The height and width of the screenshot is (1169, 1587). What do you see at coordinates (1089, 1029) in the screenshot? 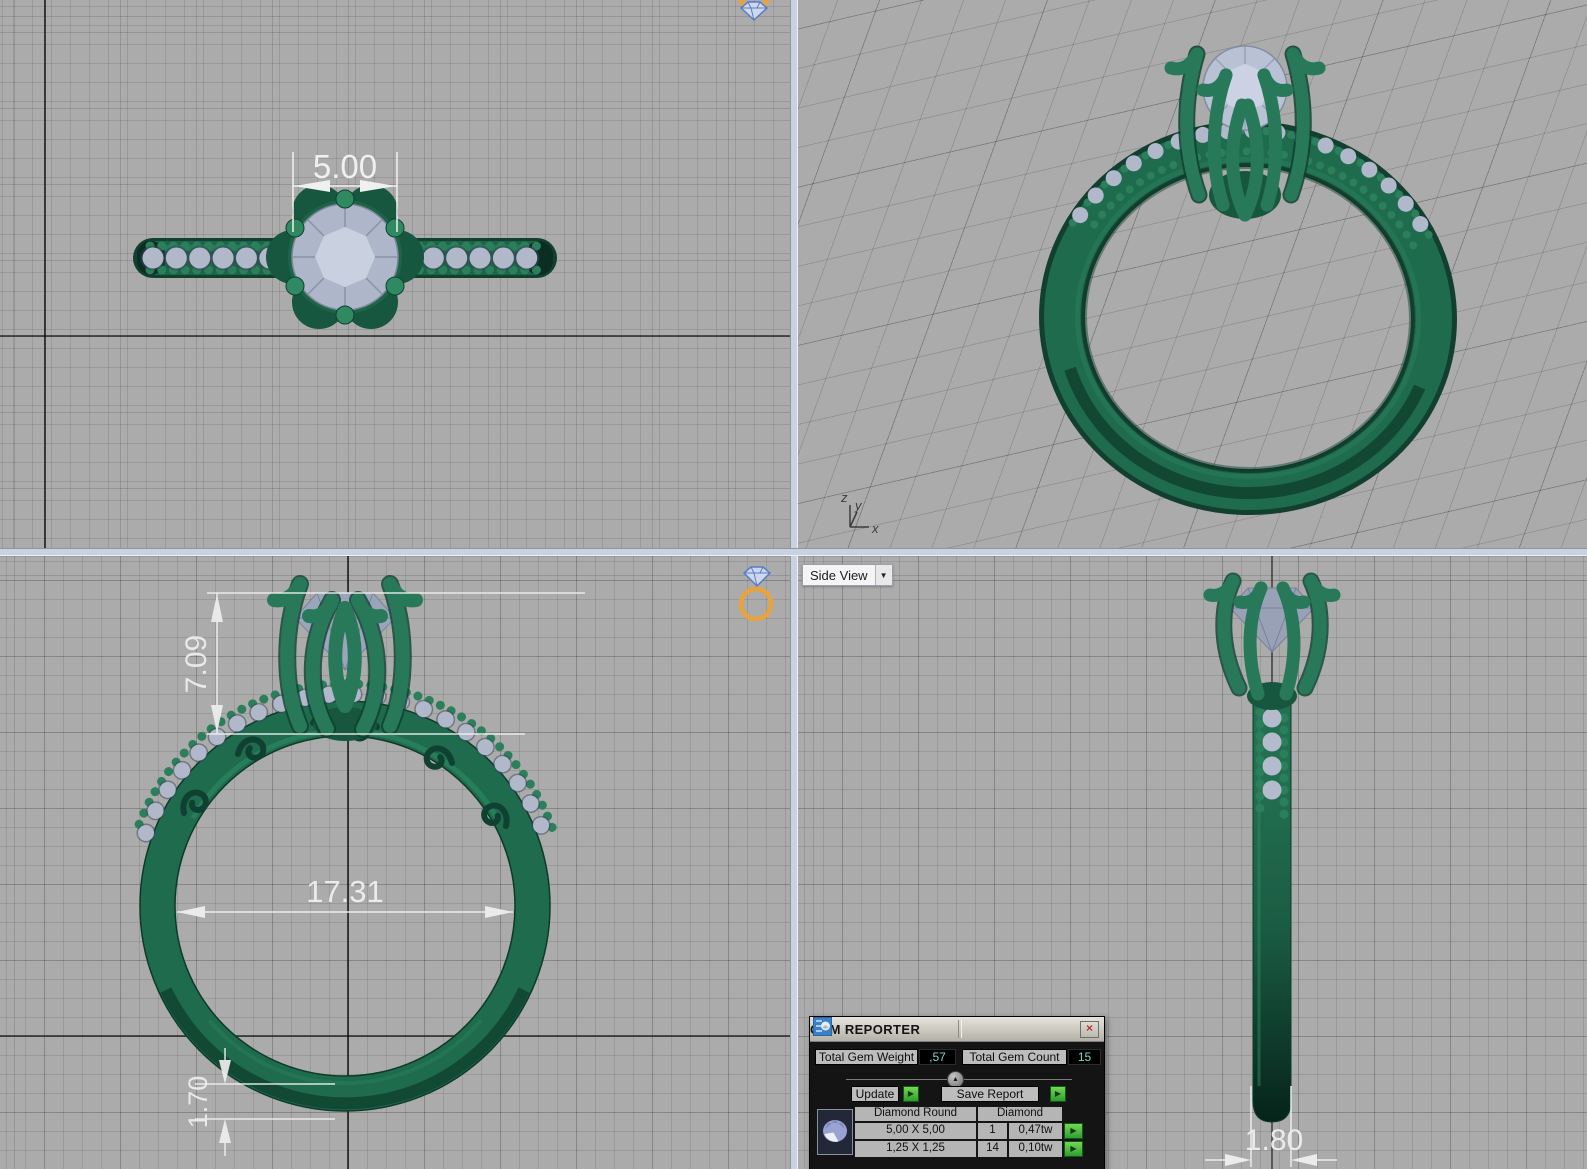
I see `close-icon: ×` at bounding box center [1089, 1029].